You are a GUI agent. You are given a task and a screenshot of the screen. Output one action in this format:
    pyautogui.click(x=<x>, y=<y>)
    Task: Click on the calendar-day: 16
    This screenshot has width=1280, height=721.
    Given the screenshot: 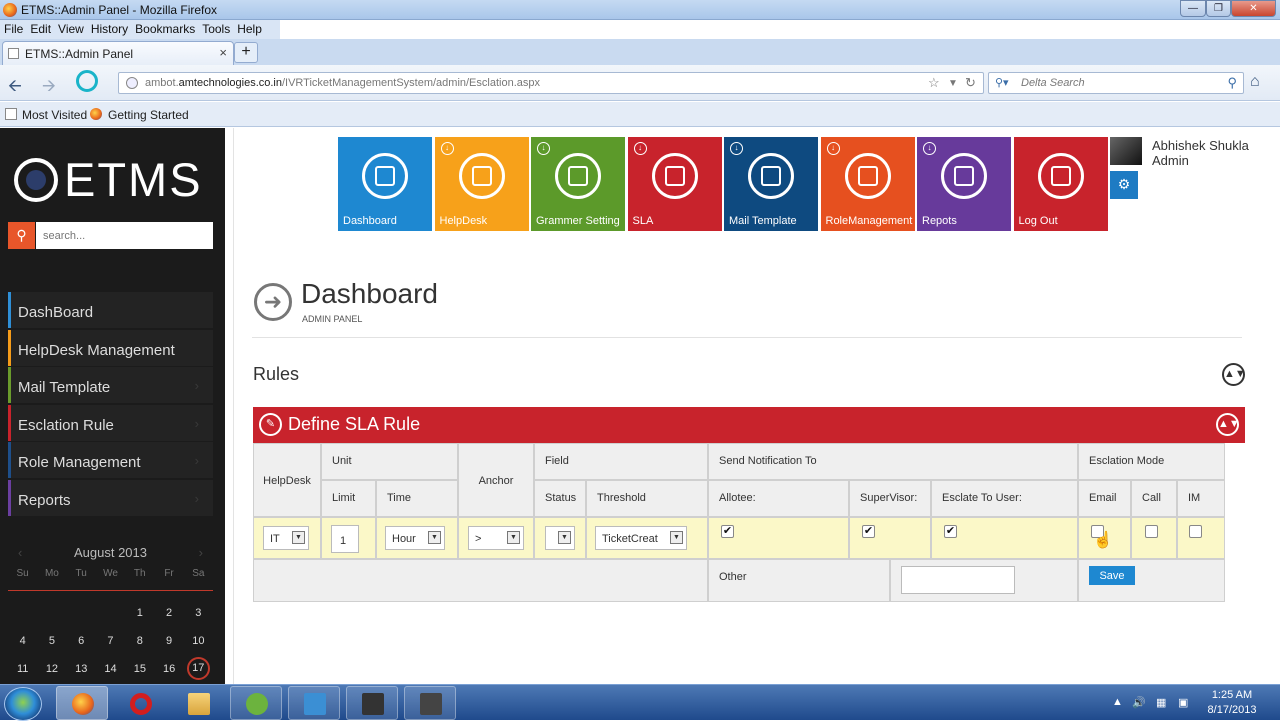 What is the action you would take?
    pyautogui.click(x=168, y=669)
    